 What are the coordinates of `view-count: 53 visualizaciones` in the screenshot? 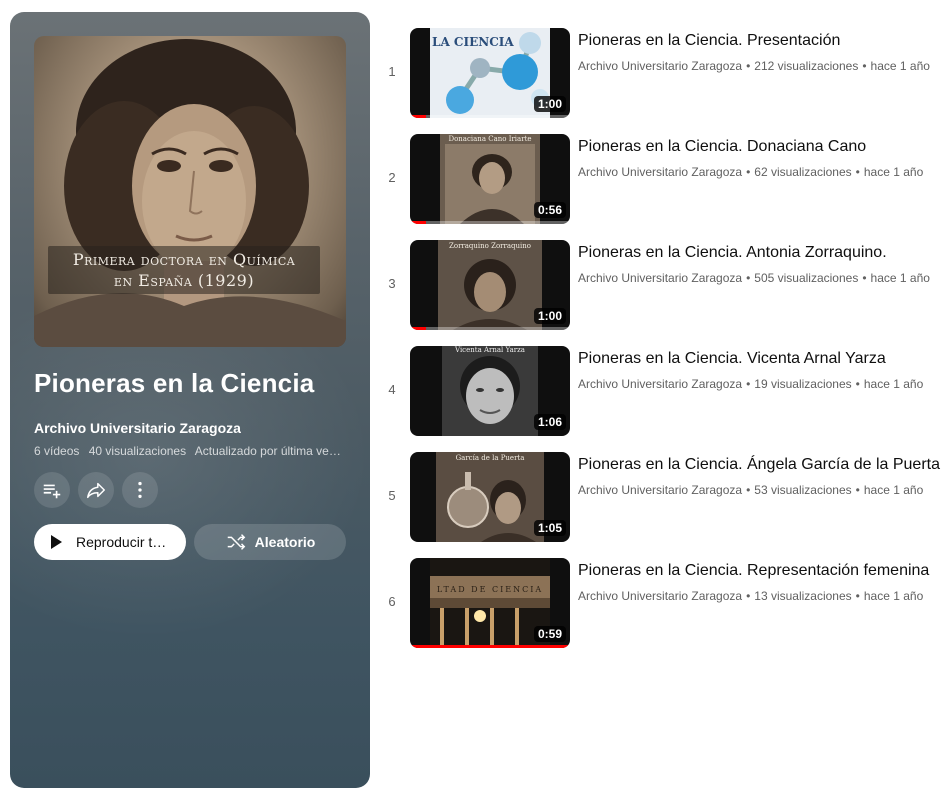 It's located at (803, 490).